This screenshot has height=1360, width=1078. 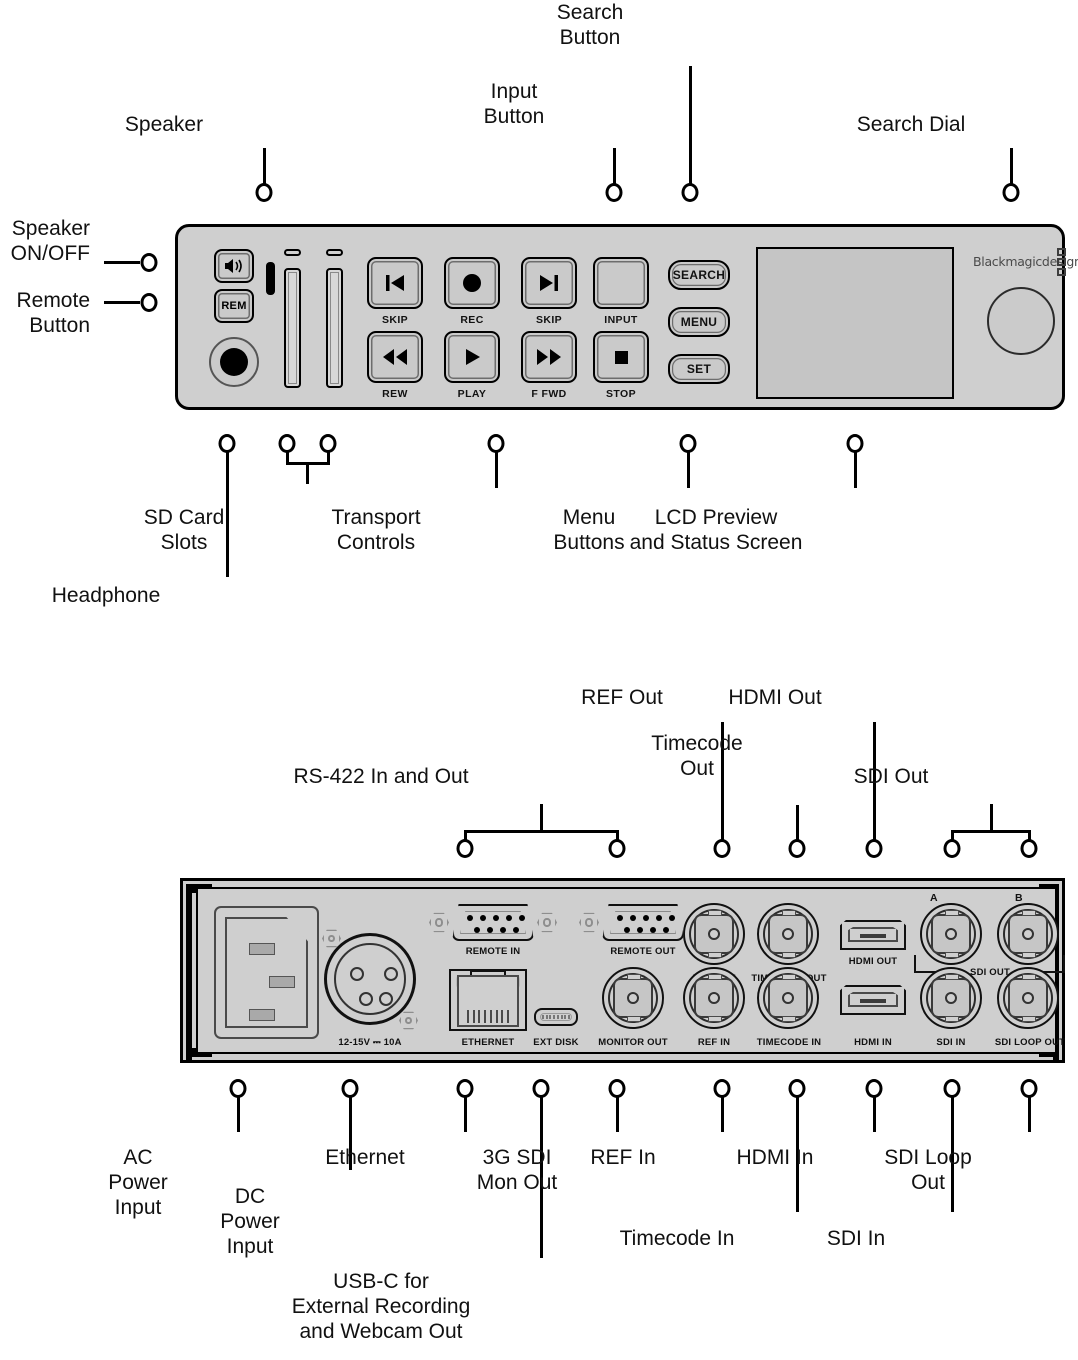 I want to click on ethernet-contacts, so click(x=488, y=1016).